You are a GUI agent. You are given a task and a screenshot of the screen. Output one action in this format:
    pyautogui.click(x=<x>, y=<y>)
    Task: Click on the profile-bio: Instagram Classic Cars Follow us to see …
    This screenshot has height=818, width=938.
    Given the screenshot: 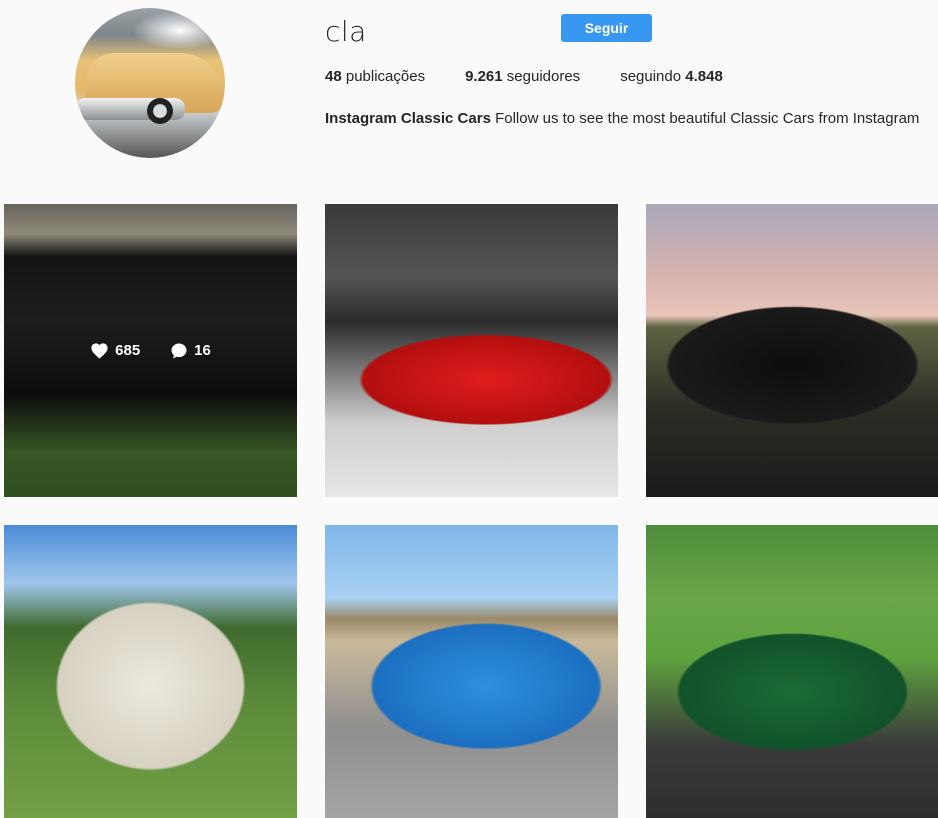 What is the action you would take?
    pyautogui.click(x=622, y=118)
    